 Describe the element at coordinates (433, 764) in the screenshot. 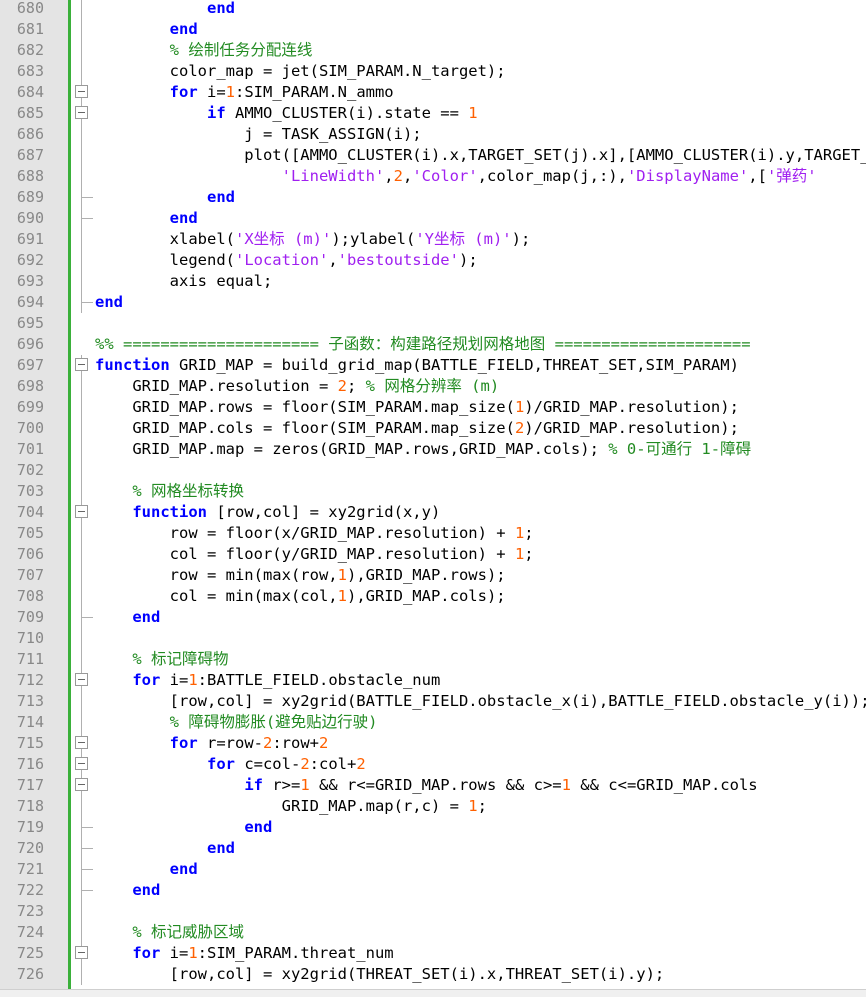

I see `code-line: 716 for c=col-2:col+2` at that location.